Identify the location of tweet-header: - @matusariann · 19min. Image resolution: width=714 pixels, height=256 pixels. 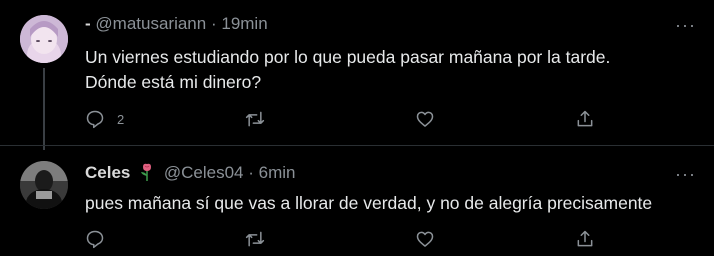
(176, 24).